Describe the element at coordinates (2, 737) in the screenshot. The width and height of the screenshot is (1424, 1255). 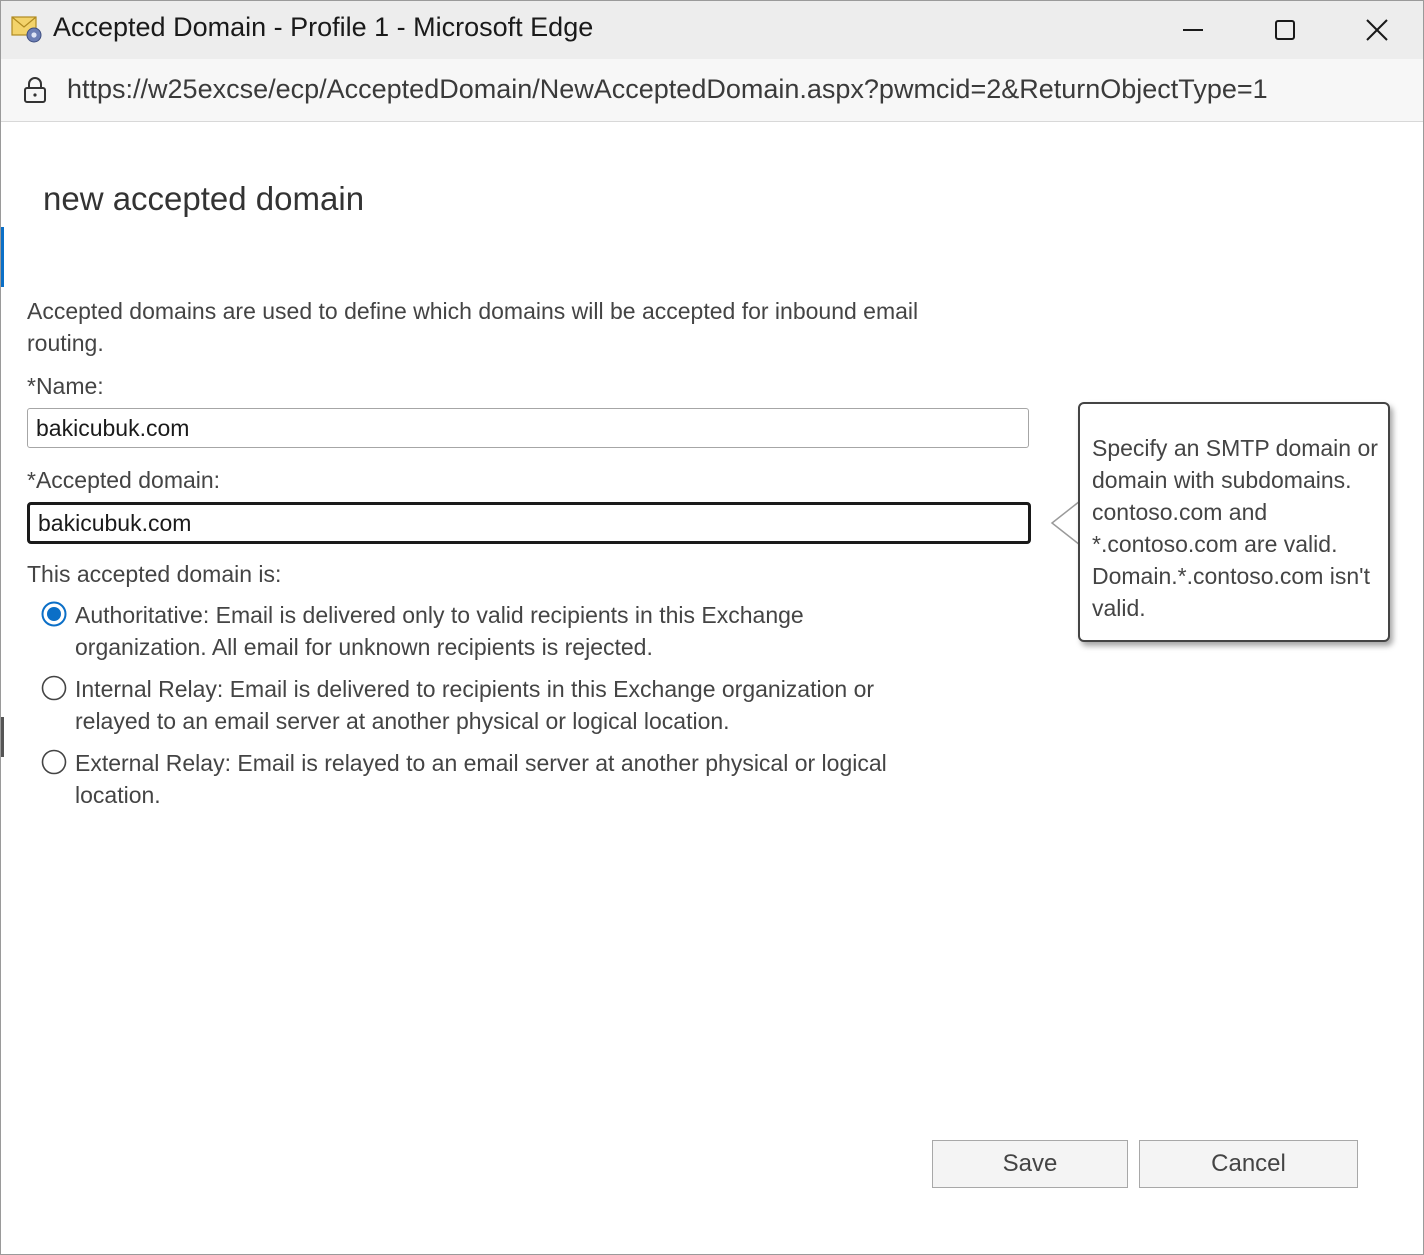
I see `side-accent-bar-secondary` at that location.